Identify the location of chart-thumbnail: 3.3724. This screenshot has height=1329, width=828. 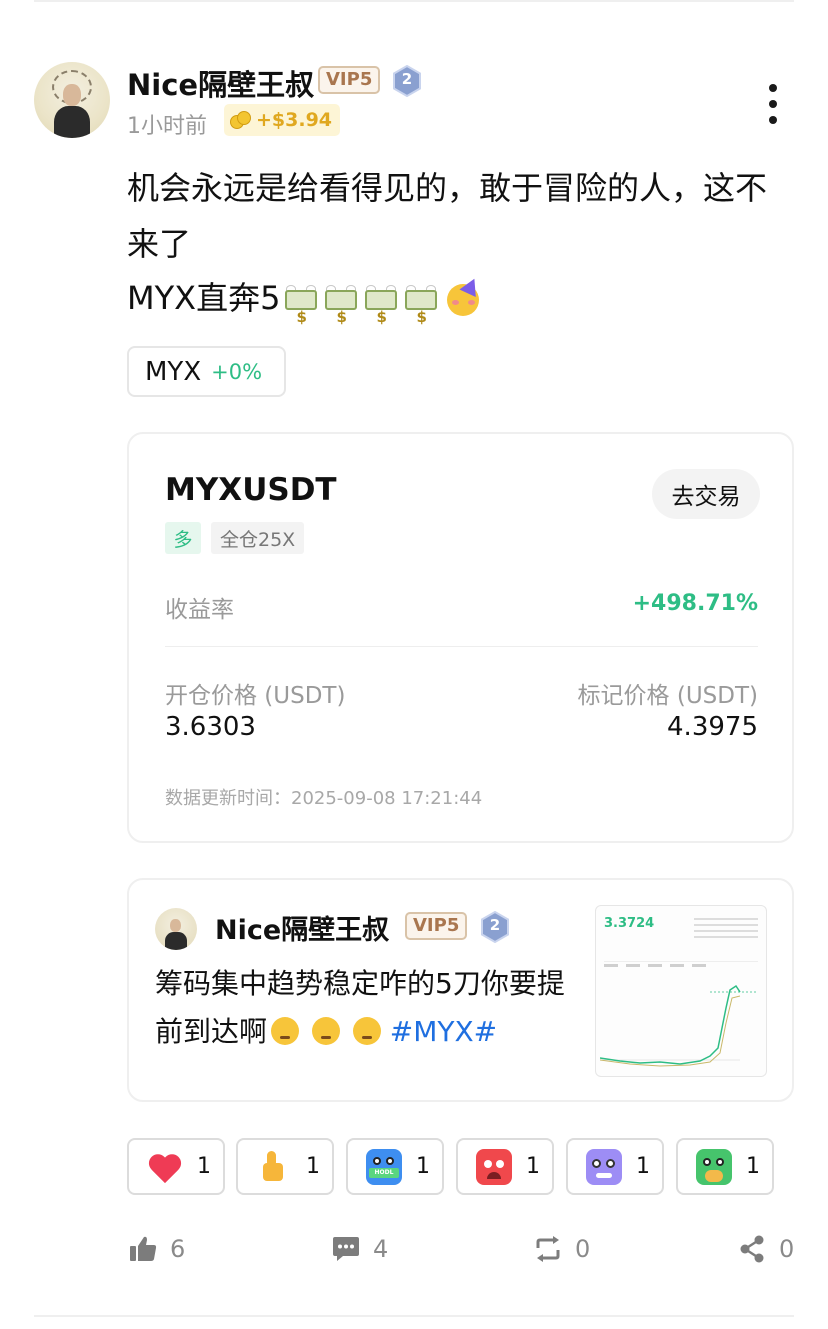
(681, 991).